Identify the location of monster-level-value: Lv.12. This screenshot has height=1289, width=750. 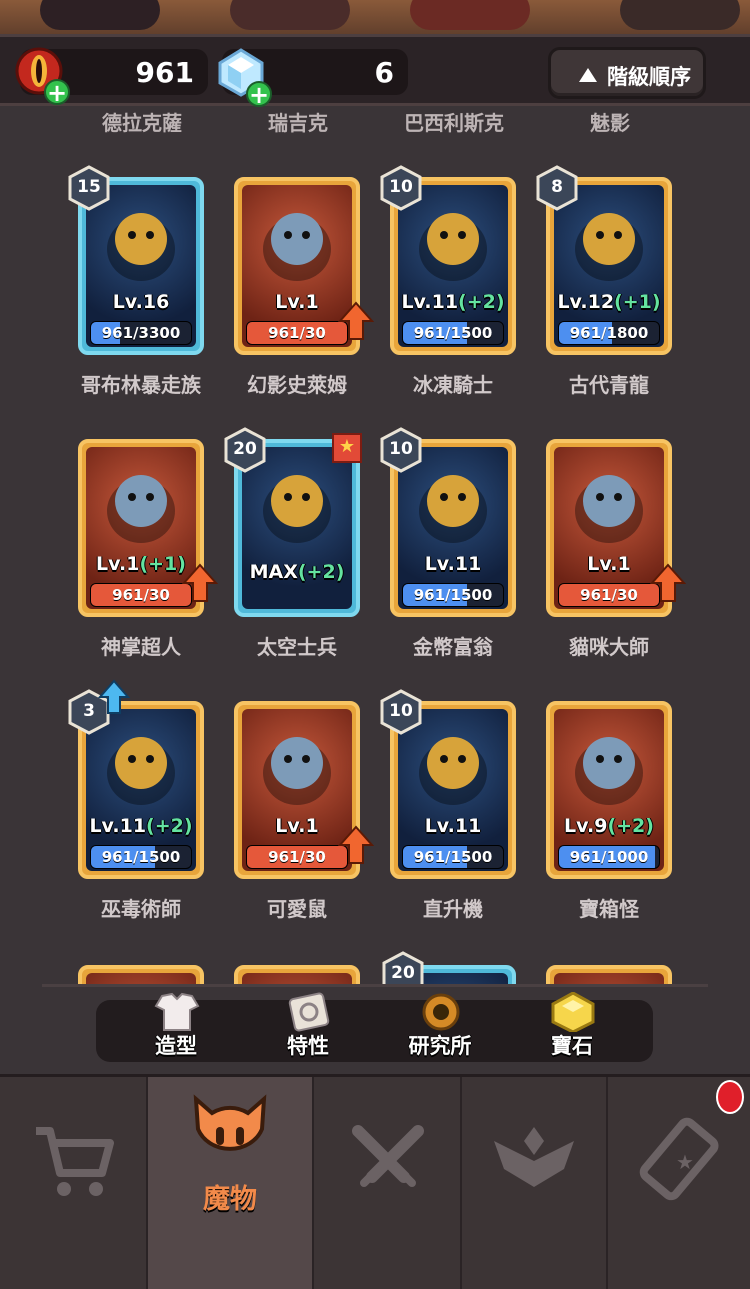
(586, 302).